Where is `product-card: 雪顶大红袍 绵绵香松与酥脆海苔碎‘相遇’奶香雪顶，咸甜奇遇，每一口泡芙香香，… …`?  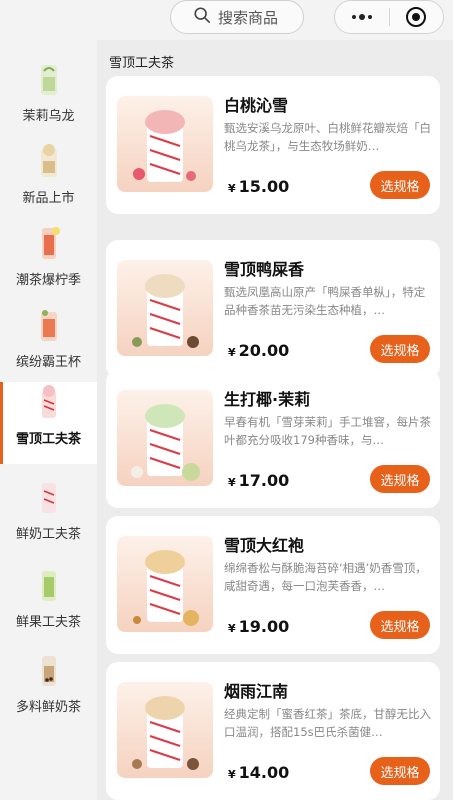 product-card: 雪顶大红袍 绵绵香松与酥脆海苔碎‘相遇’奶香雪顶，咸甜奇遇，每一口泡芙香香，… … is located at coordinates (273, 585).